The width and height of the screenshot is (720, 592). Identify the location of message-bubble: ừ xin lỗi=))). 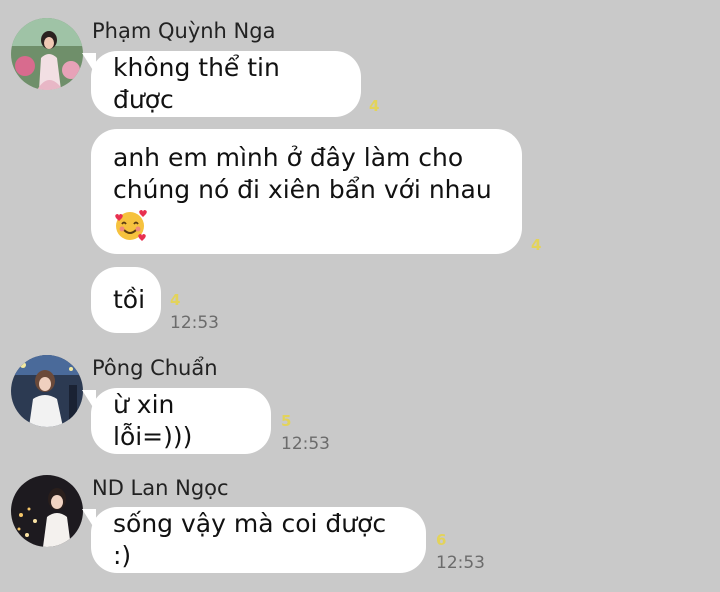
(176, 421).